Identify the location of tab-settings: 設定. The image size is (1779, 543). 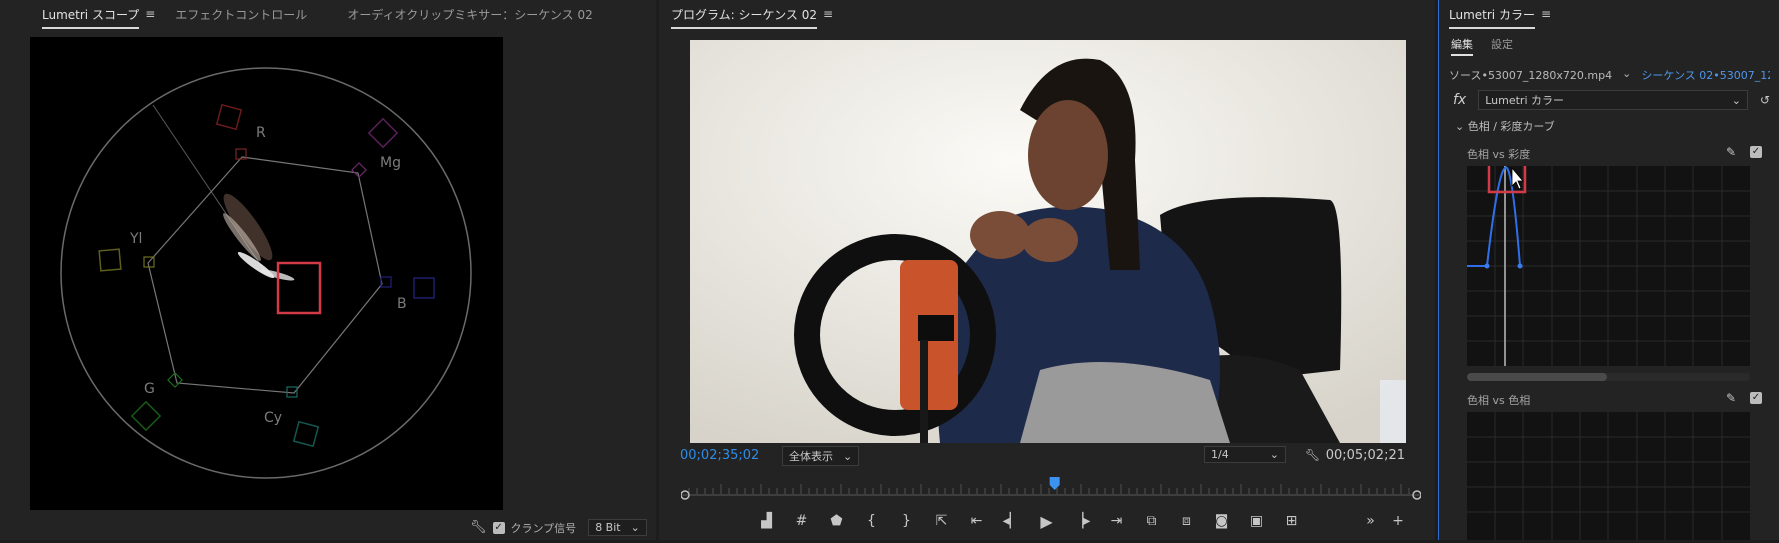
(1502, 46).